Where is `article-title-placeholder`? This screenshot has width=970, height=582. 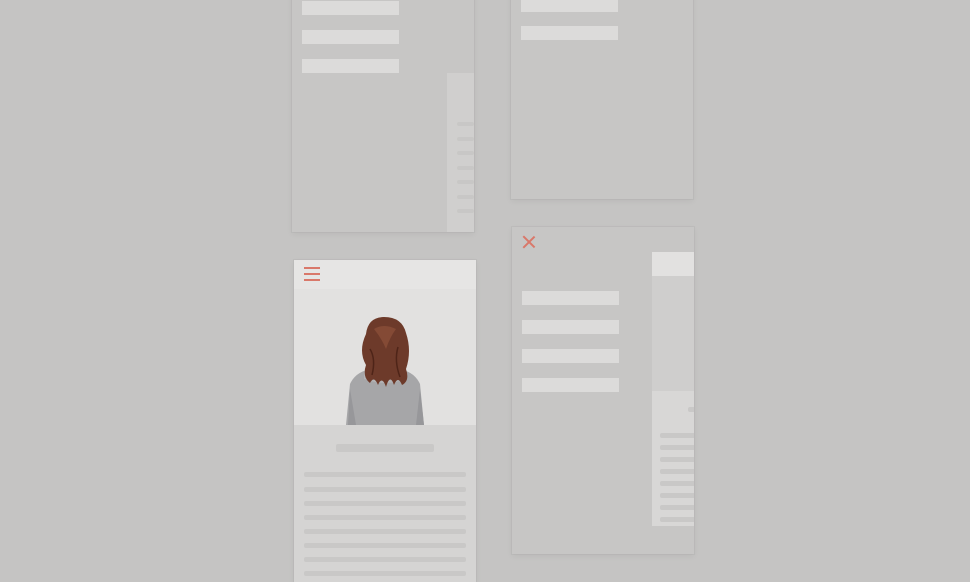 article-title-placeholder is located at coordinates (385, 448).